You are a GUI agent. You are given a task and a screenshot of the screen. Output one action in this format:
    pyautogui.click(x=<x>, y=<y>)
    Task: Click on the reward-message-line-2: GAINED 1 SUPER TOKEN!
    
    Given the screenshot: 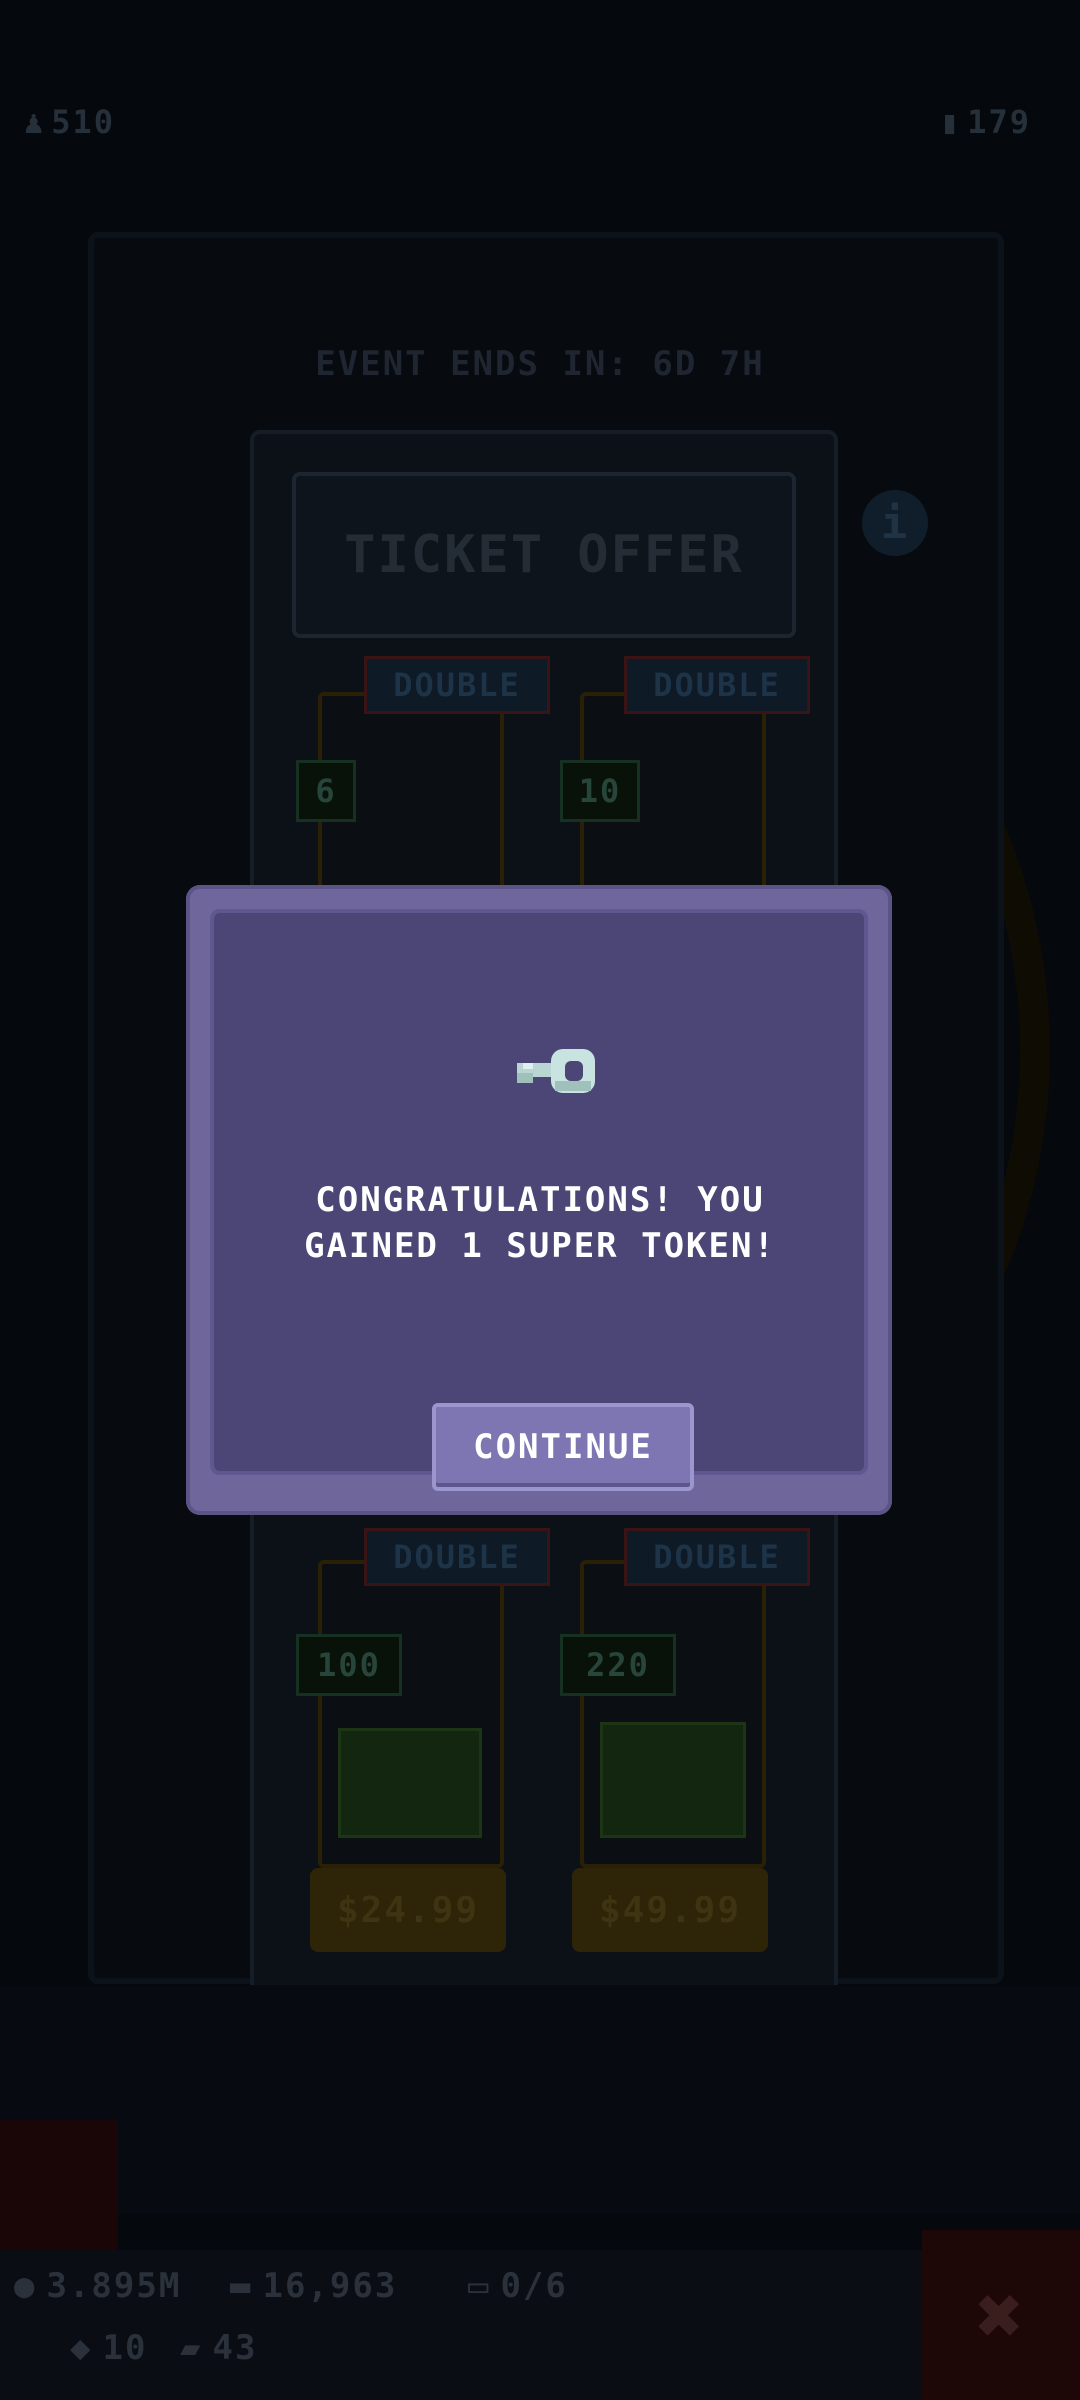 What is the action you would take?
    pyautogui.click(x=540, y=1246)
    